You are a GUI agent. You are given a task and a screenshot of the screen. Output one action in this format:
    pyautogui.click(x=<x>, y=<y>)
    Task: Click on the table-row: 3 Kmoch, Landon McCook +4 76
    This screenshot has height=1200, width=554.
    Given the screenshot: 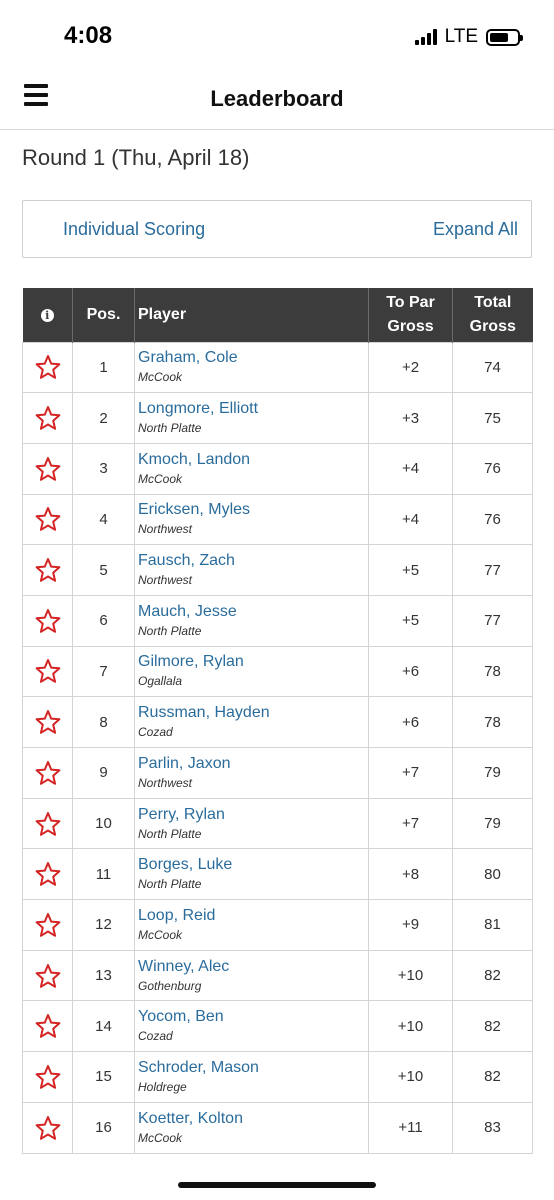 What is the action you would take?
    pyautogui.click(x=277, y=468)
    